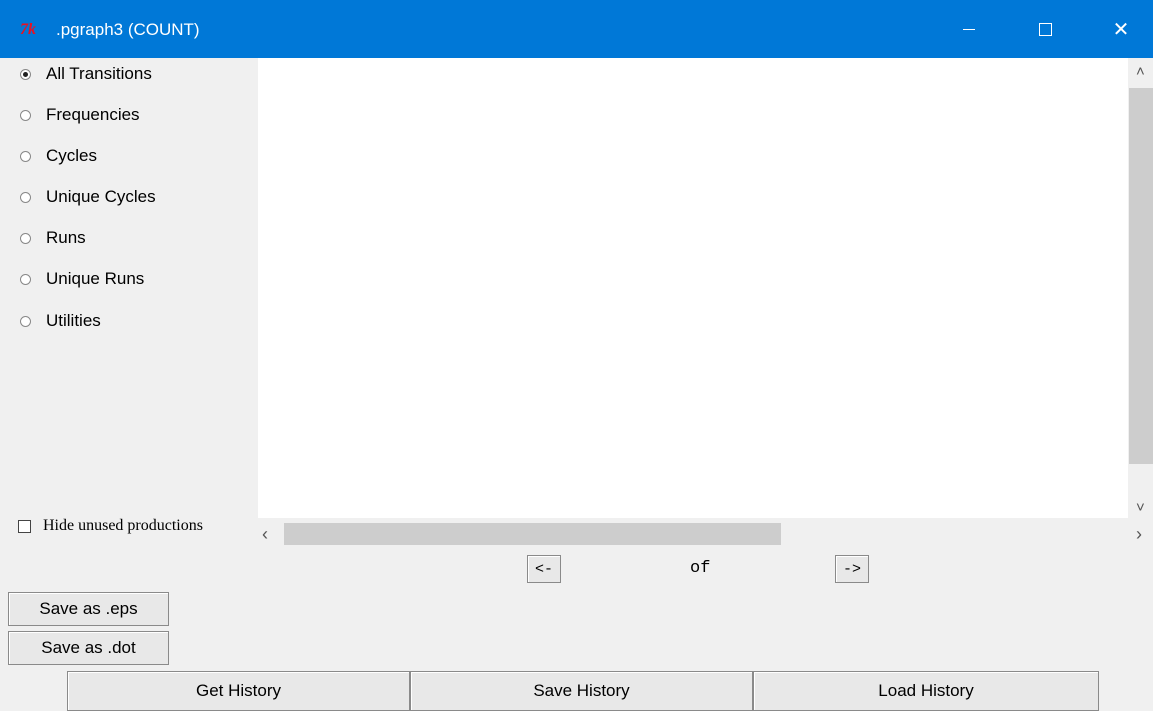  Describe the element at coordinates (66, 237) in the screenshot. I see `radio-label: Runs` at that location.